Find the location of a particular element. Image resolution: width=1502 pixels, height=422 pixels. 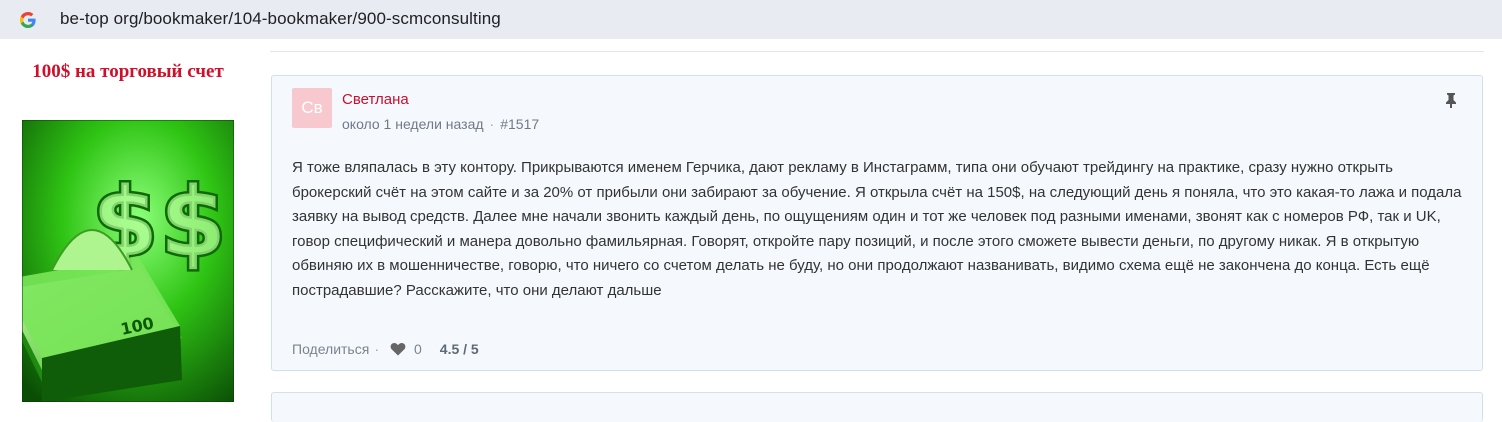

like-count: 0 is located at coordinates (417, 349).